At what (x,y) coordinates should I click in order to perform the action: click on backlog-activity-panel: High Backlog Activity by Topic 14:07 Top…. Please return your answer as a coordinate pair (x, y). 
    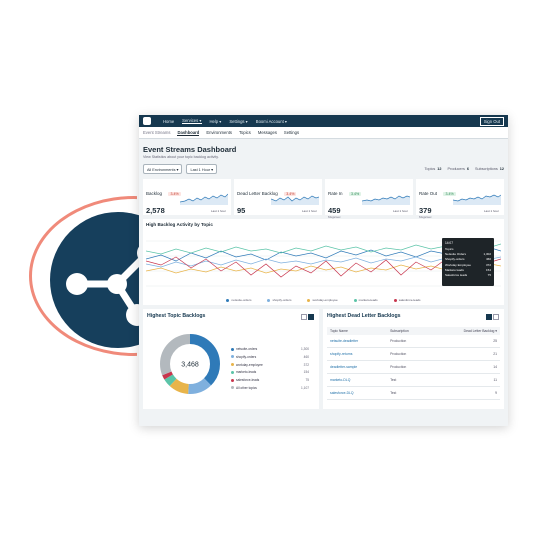
    Looking at the image, I should click on (323, 262).